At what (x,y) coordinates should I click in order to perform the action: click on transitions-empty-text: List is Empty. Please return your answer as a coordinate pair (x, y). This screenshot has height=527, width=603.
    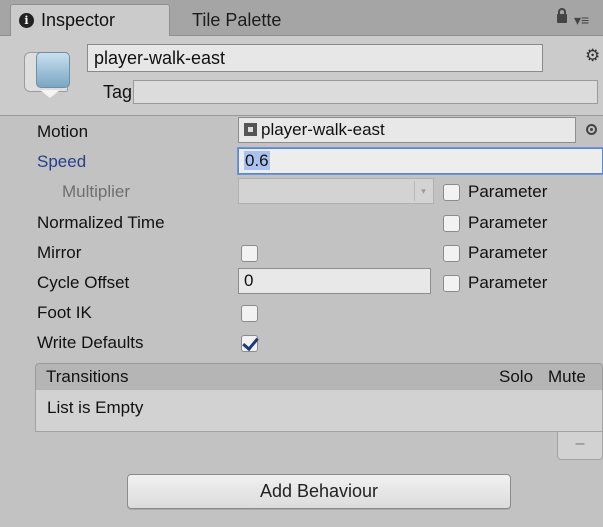
    Looking at the image, I should click on (95, 407).